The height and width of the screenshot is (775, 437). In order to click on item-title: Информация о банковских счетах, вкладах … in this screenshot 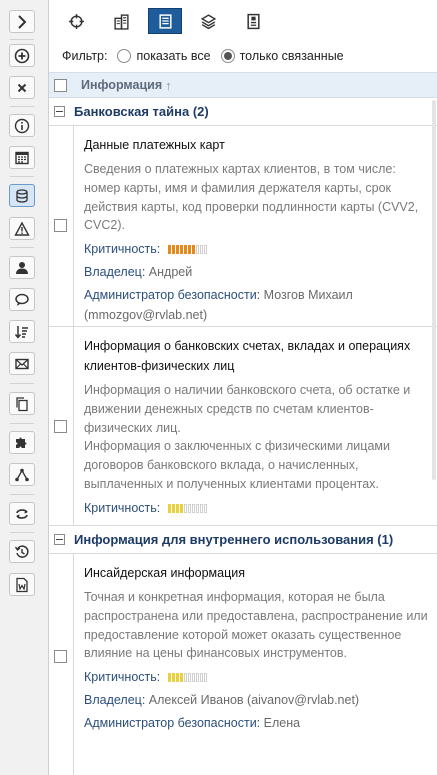, I will do `click(247, 356)`.